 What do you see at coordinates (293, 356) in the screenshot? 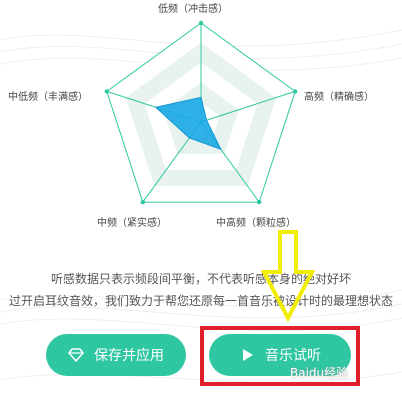
I see `music-trial-label: 音乐试听` at bounding box center [293, 356].